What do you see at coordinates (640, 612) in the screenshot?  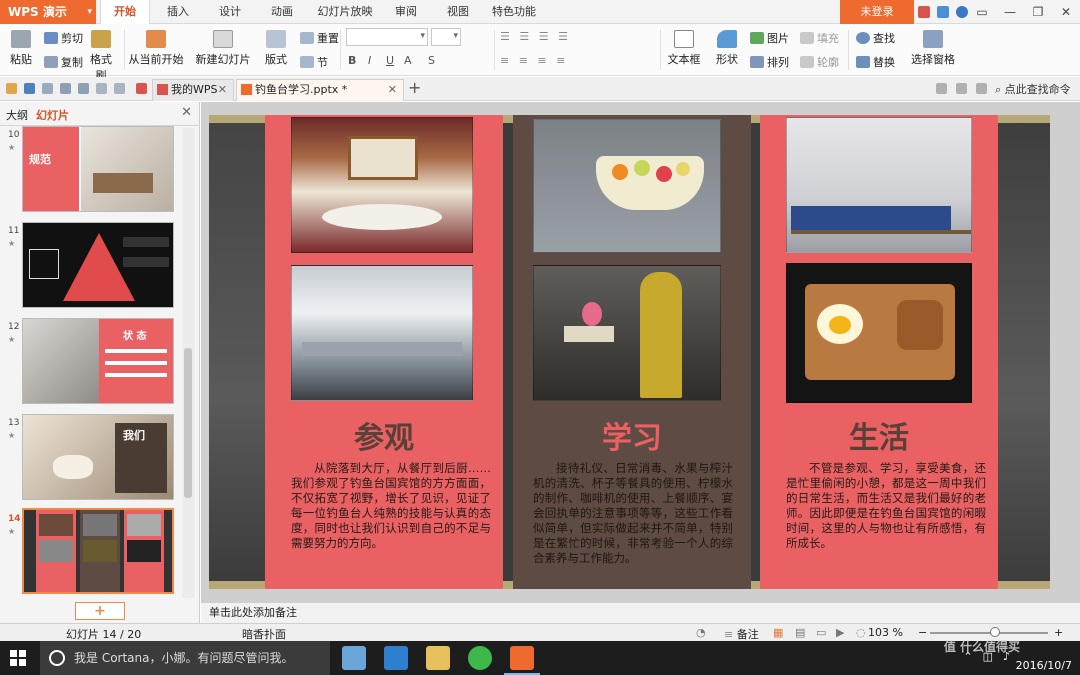 I see `notes-pane: 单击此处添加备注` at bounding box center [640, 612].